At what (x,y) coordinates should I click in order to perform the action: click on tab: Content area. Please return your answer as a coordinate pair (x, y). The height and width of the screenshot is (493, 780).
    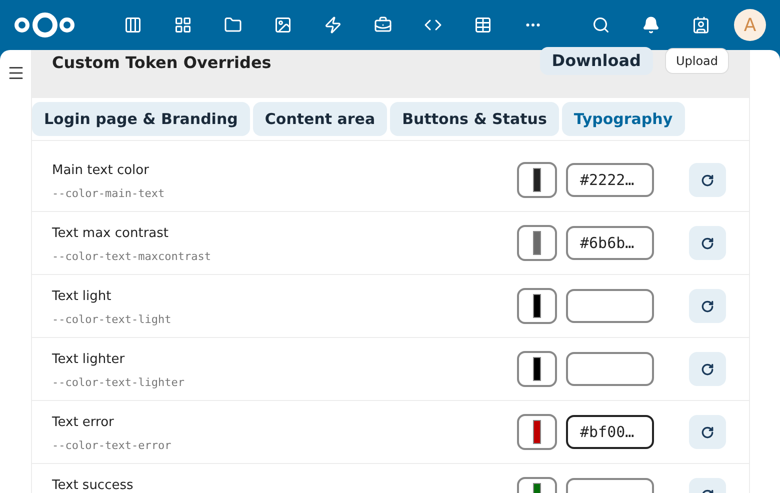
    Looking at the image, I should click on (320, 119).